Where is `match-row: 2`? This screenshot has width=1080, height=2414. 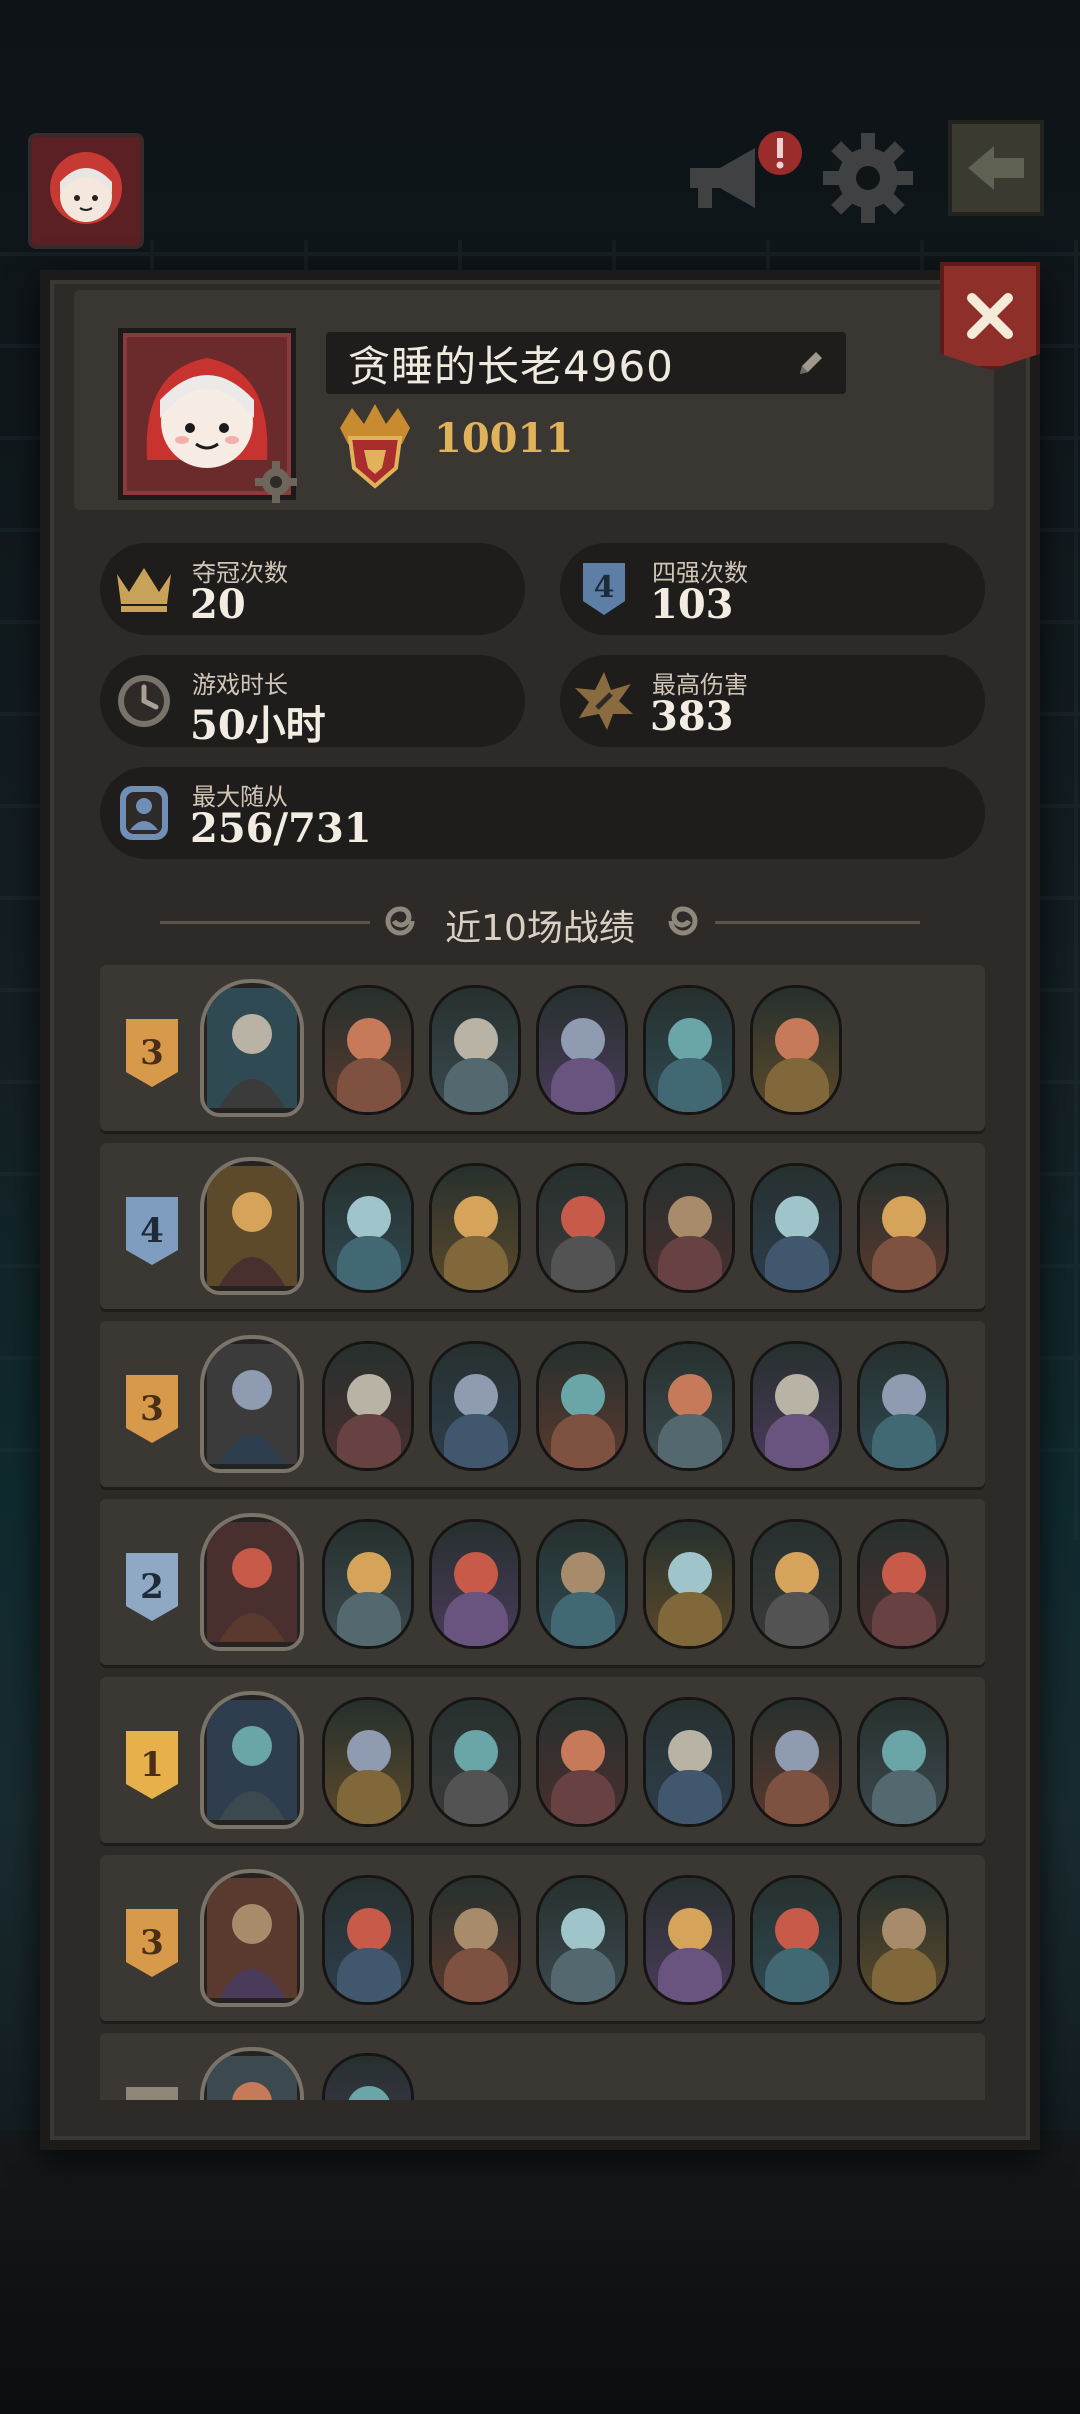
match-row: 2 is located at coordinates (542, 1582).